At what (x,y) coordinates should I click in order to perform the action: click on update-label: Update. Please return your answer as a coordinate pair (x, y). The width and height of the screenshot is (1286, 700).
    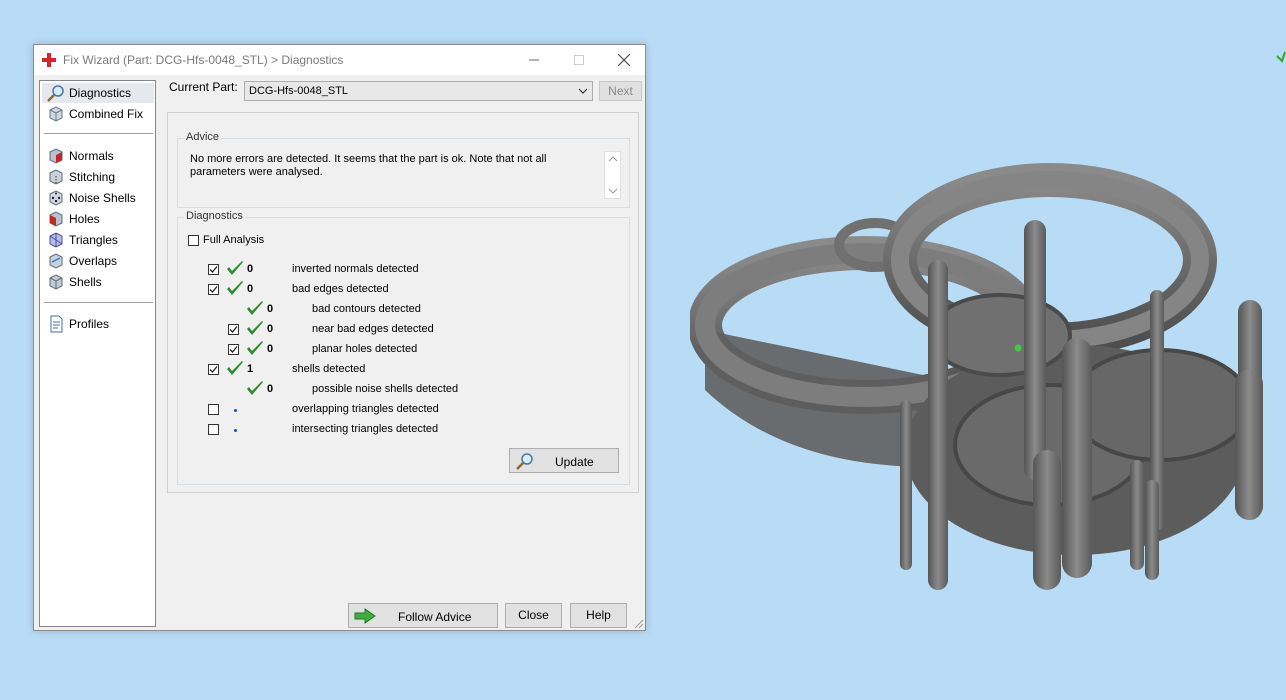
    Looking at the image, I should click on (574, 462).